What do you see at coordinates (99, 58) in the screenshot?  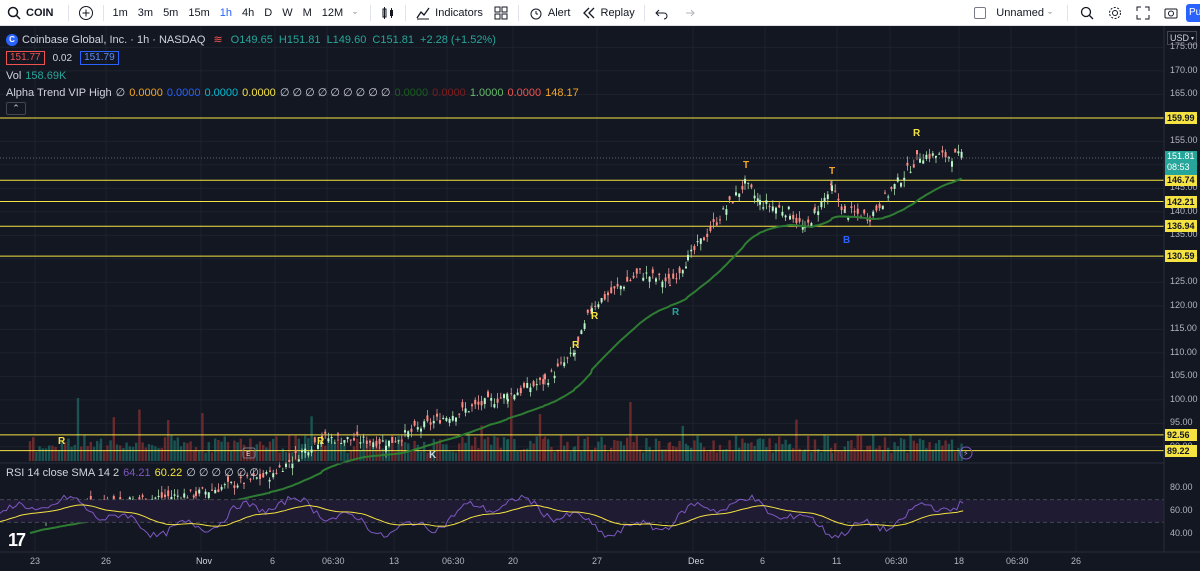 I see `buy-price-button: 151.79` at bounding box center [99, 58].